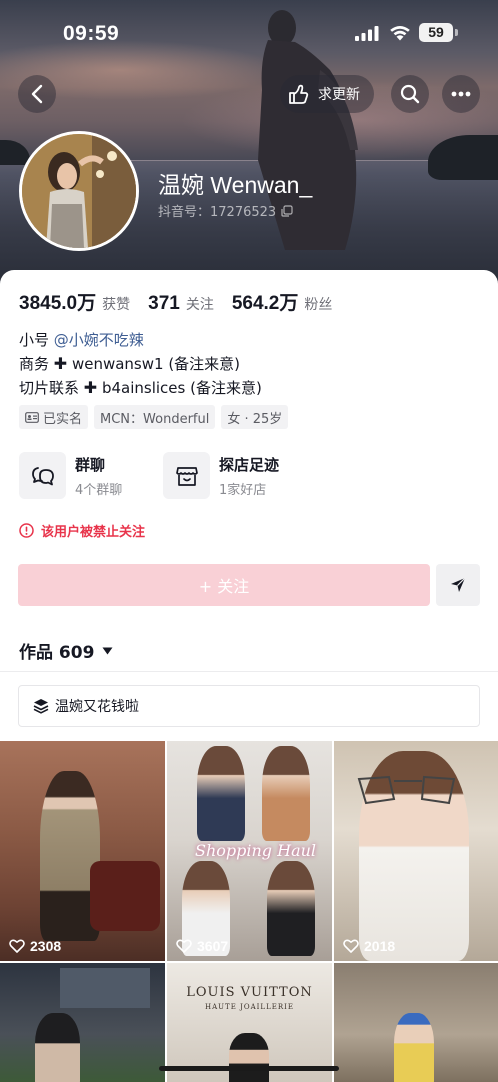 The width and height of the screenshot is (498, 1082). I want to click on request-update-button: 求更新, so click(327, 94).